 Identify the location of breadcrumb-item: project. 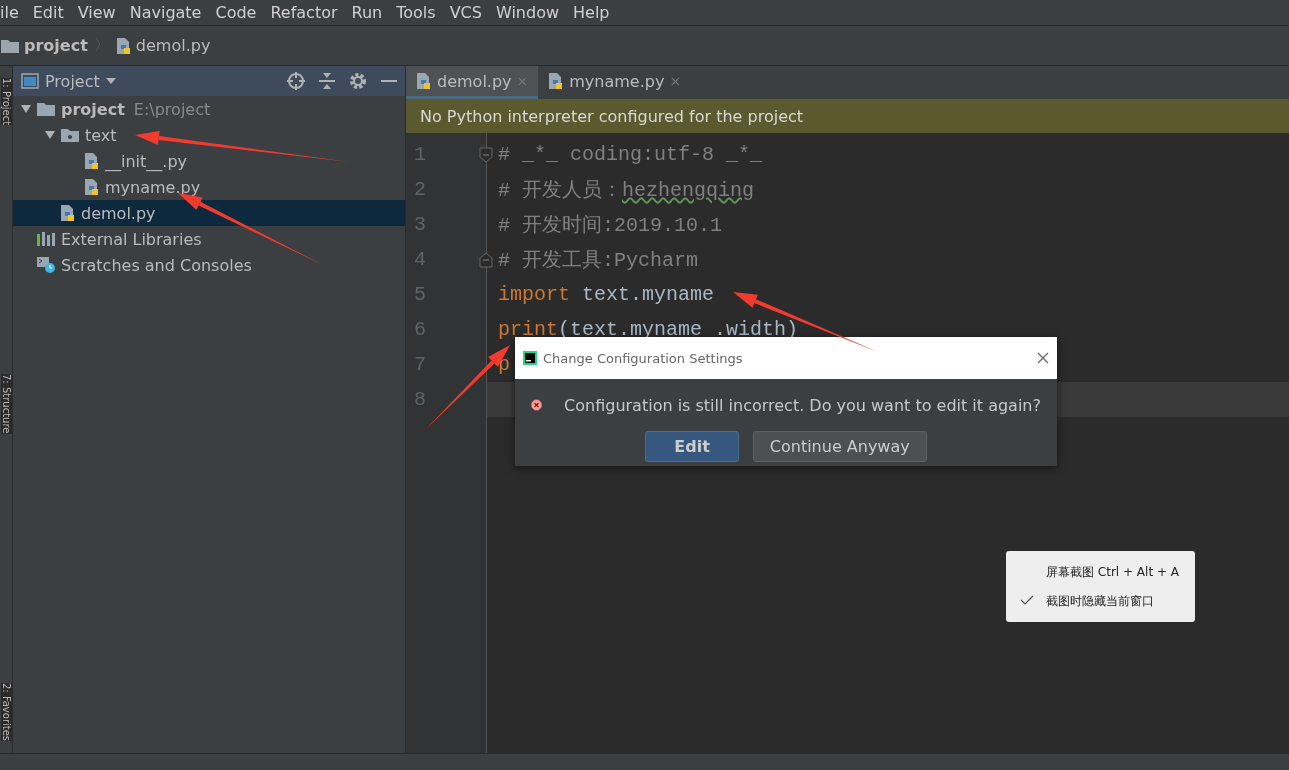
(44, 45).